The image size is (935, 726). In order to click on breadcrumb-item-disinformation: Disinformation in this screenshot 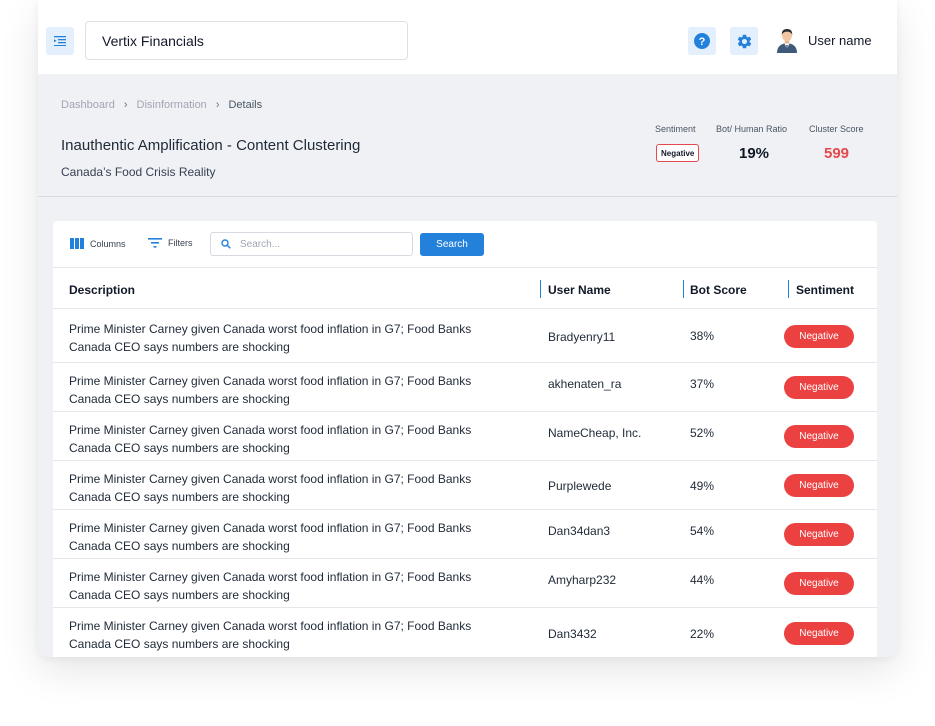, I will do `click(172, 105)`.